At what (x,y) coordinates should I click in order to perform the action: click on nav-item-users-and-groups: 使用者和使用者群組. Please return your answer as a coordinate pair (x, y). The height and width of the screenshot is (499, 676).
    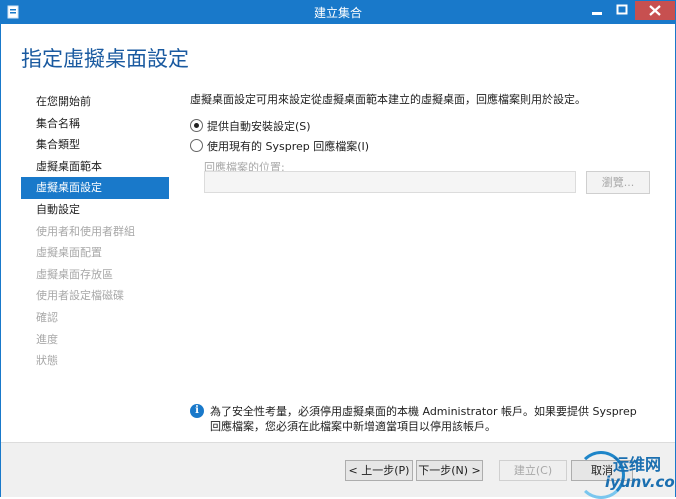
    Looking at the image, I should click on (85, 231).